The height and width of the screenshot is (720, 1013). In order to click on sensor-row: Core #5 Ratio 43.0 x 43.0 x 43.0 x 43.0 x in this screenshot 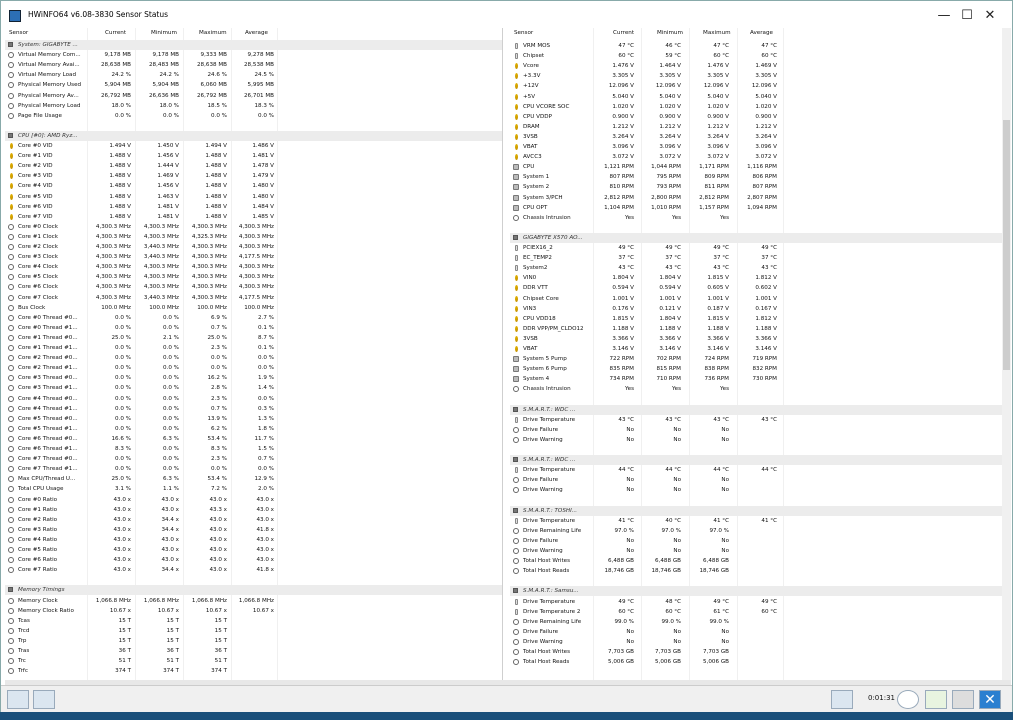, I will do `click(253, 550)`.